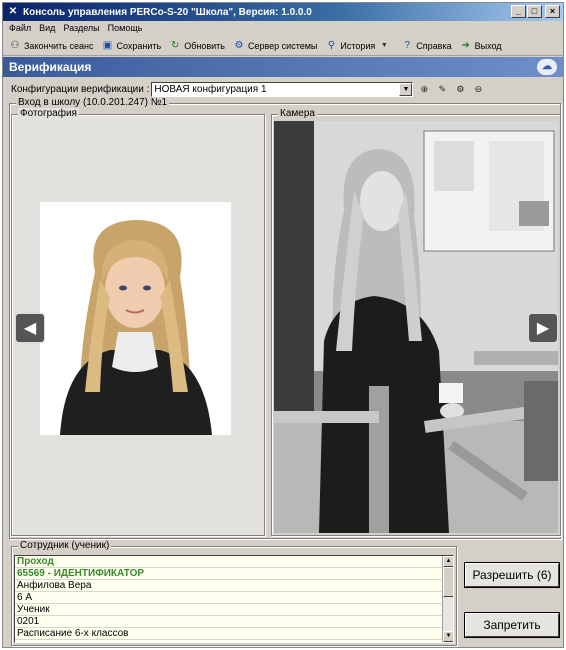  I want to click on menu-file: Файл, so click(20, 28).